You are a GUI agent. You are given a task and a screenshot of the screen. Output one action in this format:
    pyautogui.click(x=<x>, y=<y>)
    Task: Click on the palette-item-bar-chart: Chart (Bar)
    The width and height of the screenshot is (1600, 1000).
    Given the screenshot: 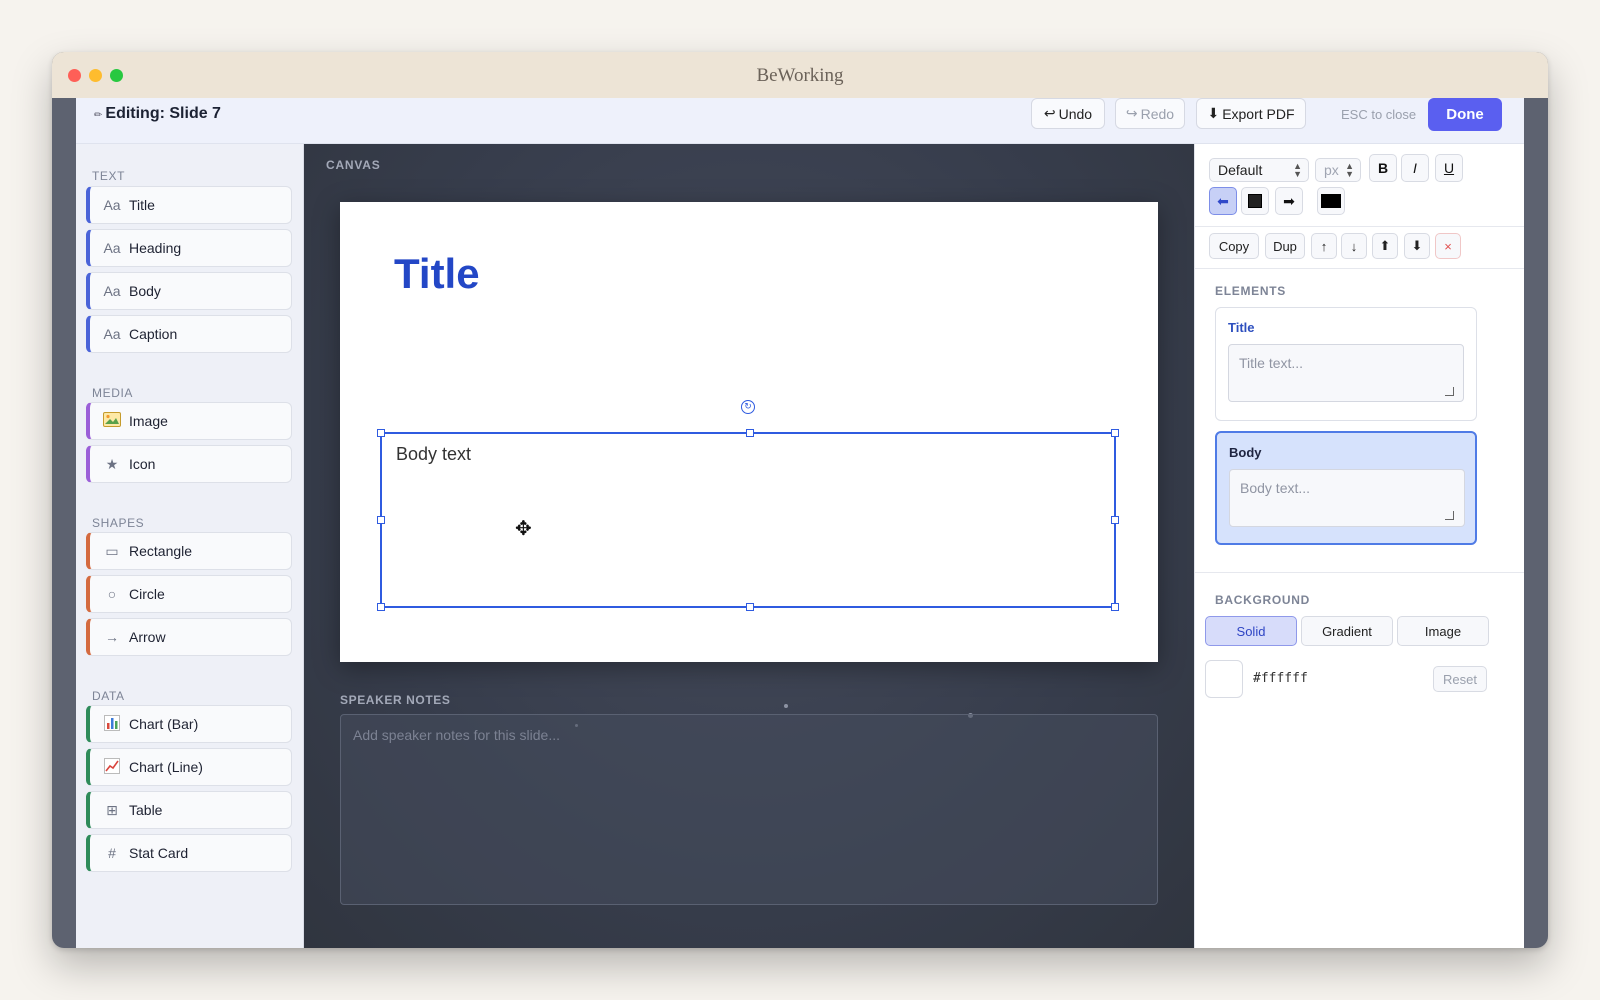 What is the action you would take?
    pyautogui.click(x=189, y=724)
    